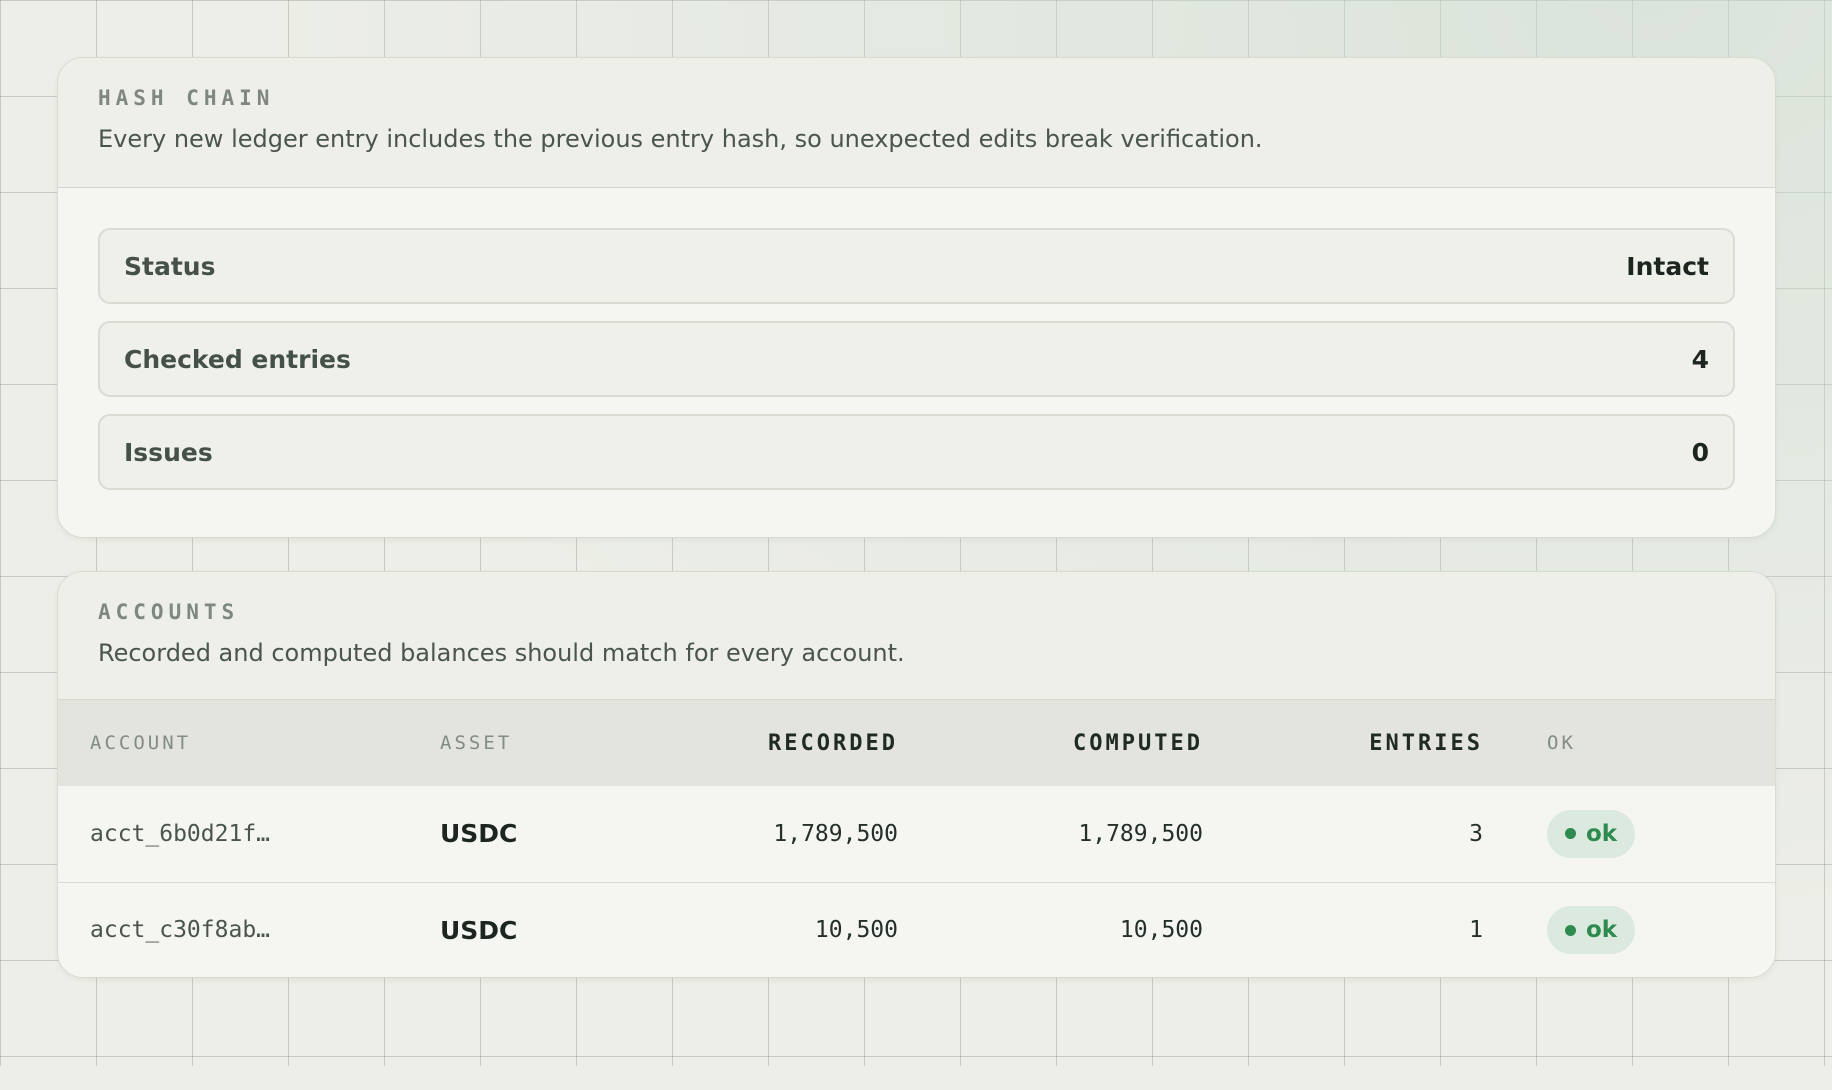 The height and width of the screenshot is (1090, 1832). I want to click on page-footer-fill, so click(916, 1078).